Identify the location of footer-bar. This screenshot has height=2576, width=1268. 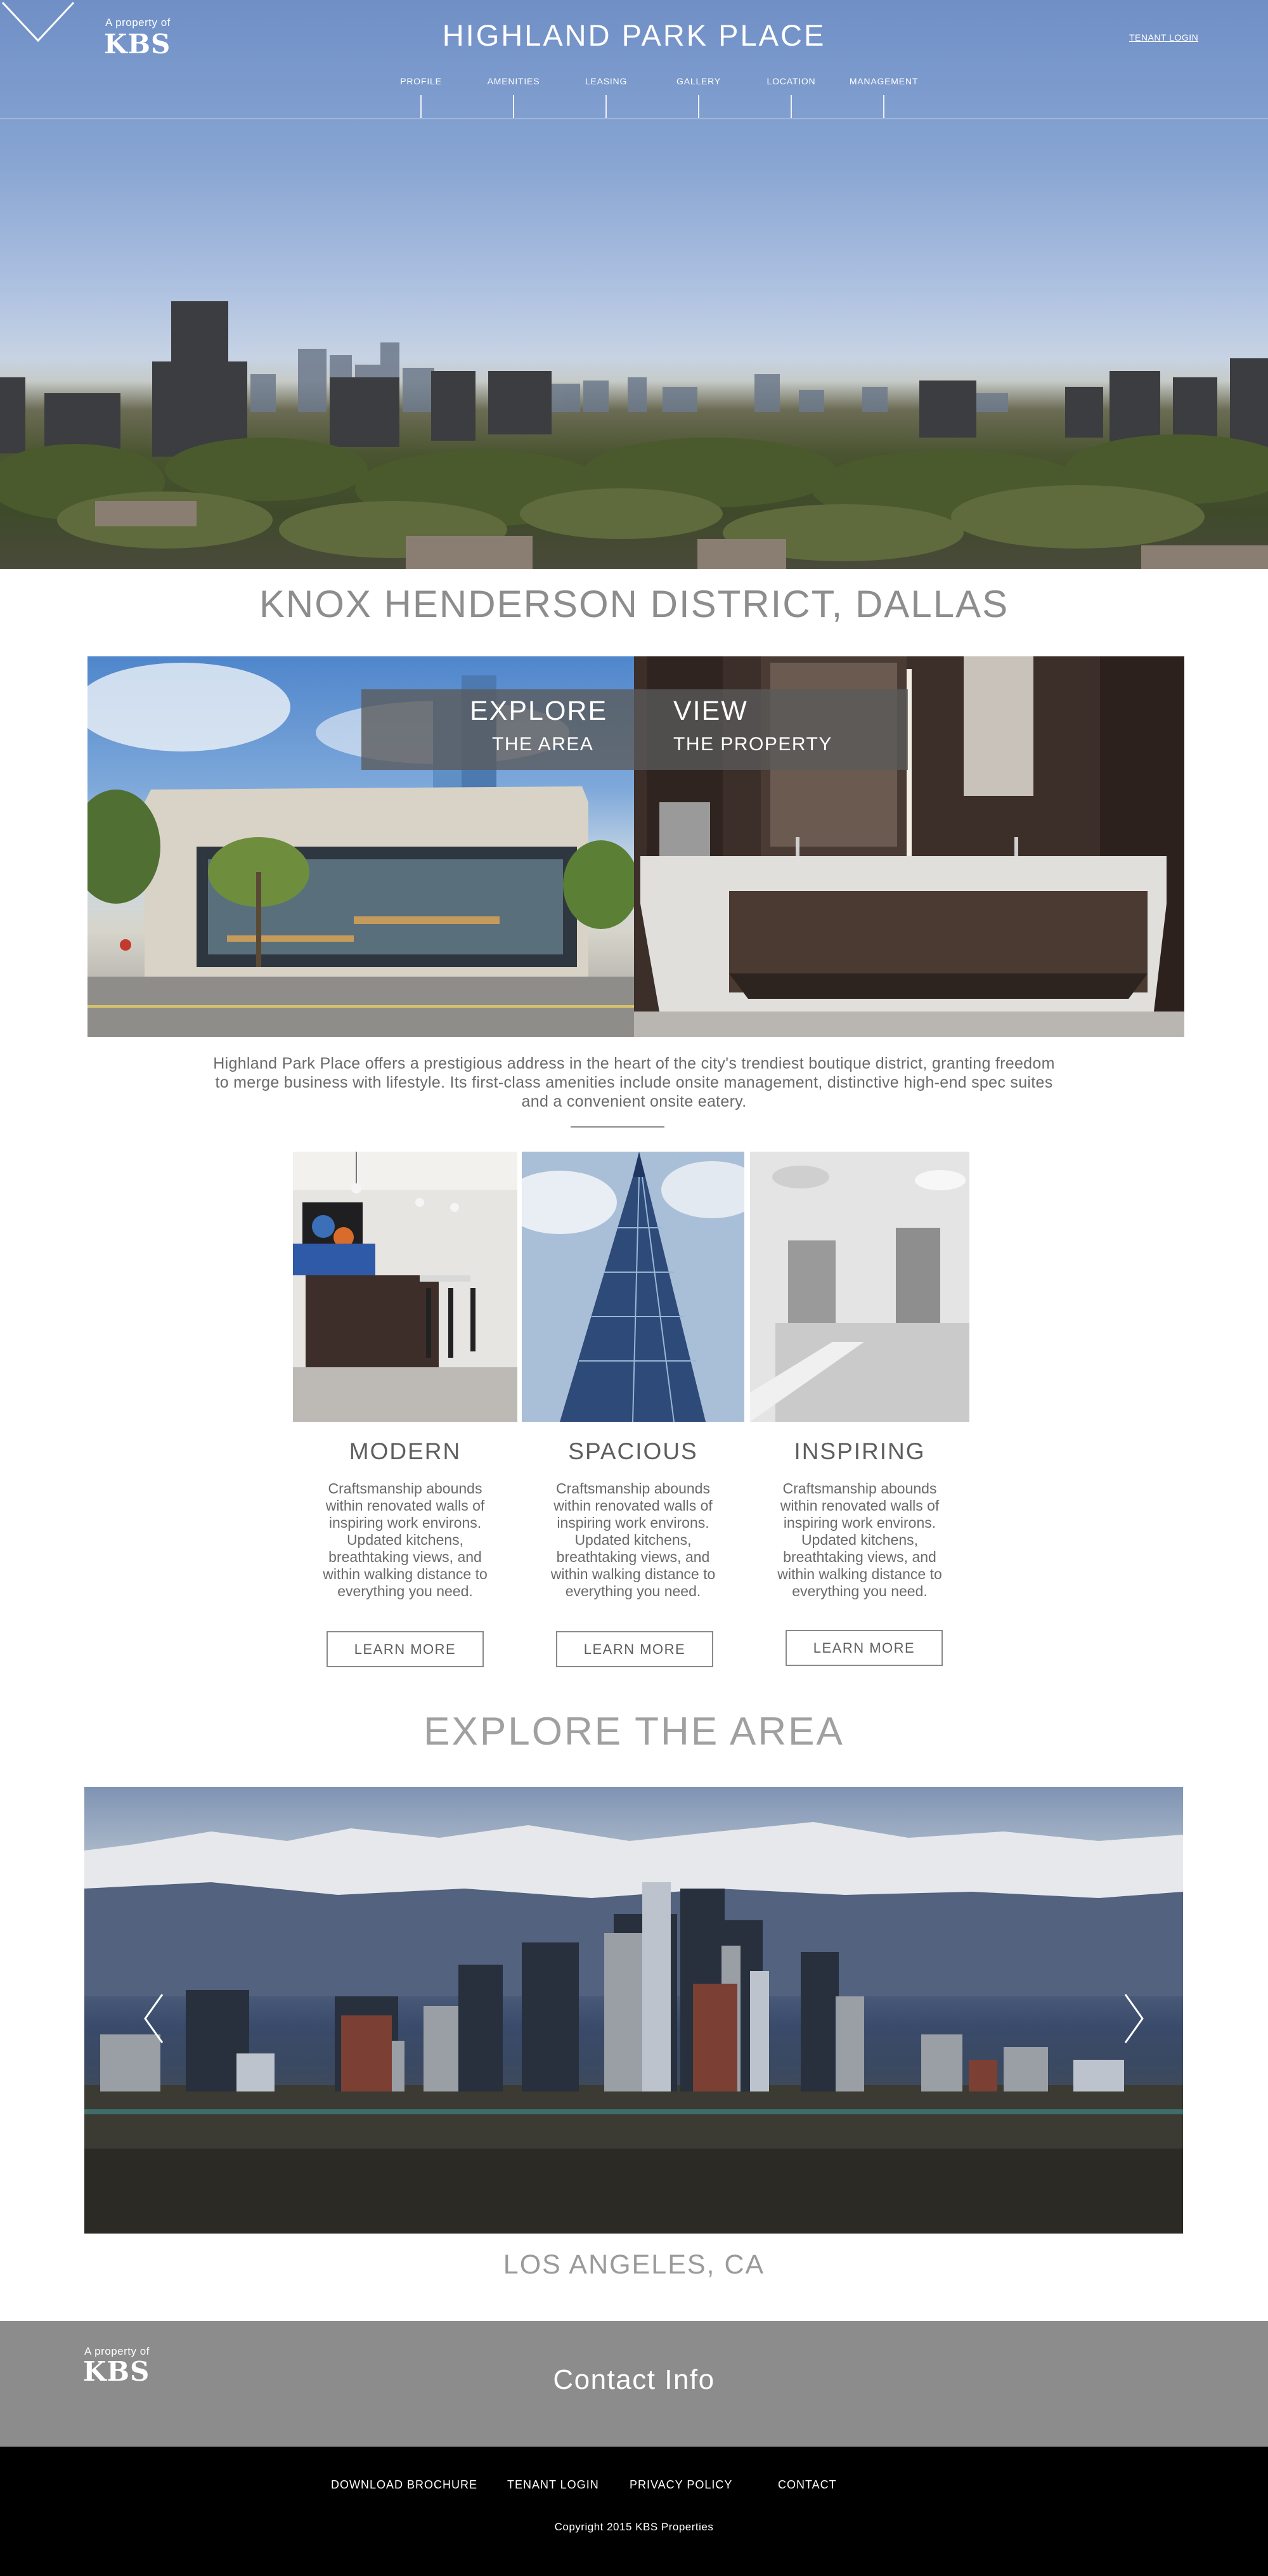
(634, 2511).